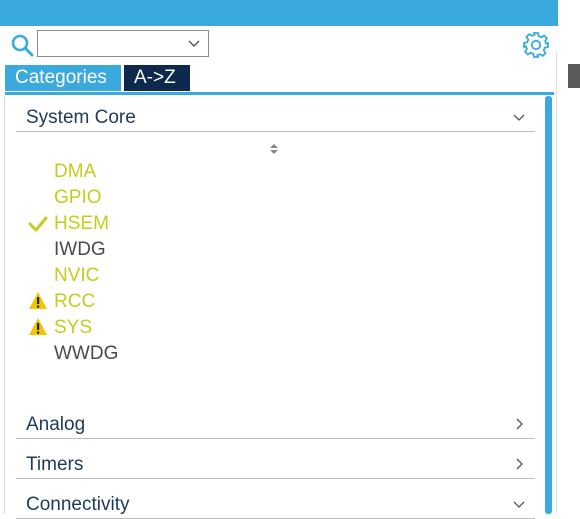 Image resolution: width=580 pixels, height=519 pixels. Describe the element at coordinates (274, 149) in the screenshot. I see `sort-icon` at that location.